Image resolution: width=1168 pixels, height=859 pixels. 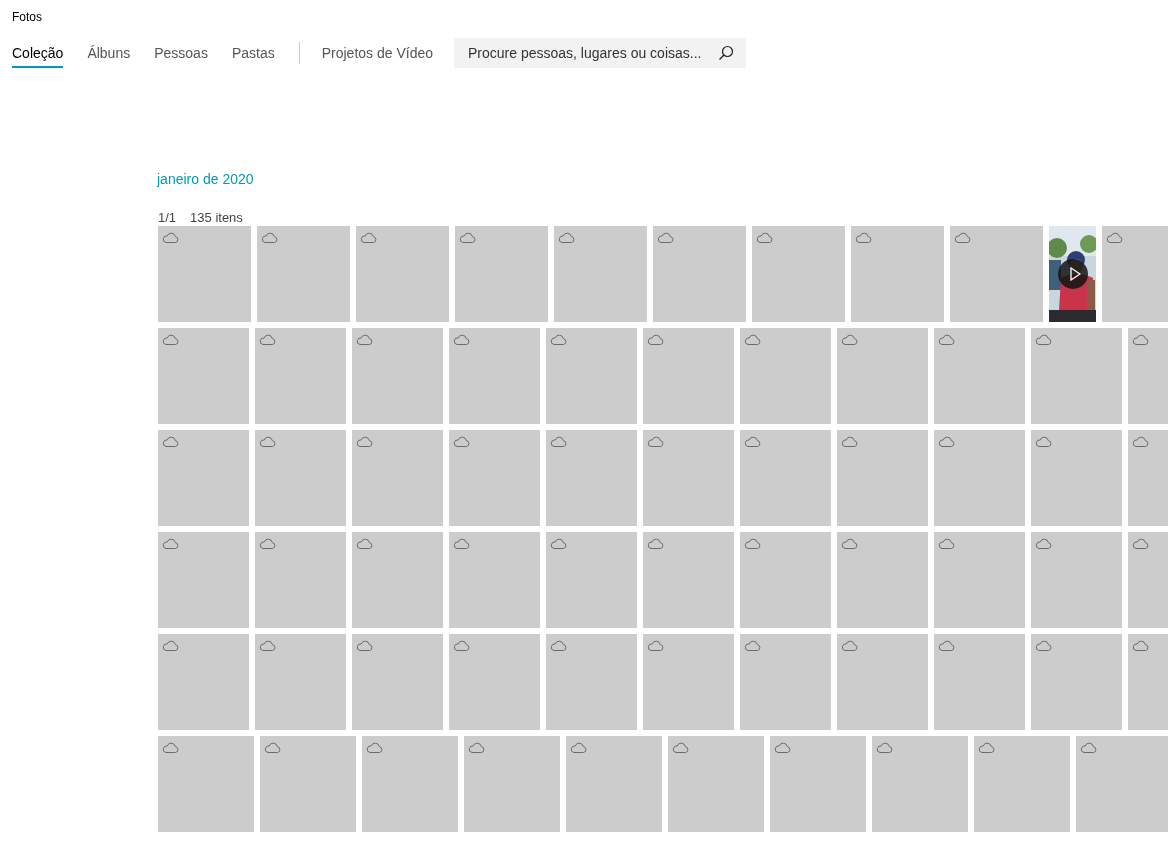 What do you see at coordinates (38, 56) in the screenshot?
I see `nav-tab: Coleção` at bounding box center [38, 56].